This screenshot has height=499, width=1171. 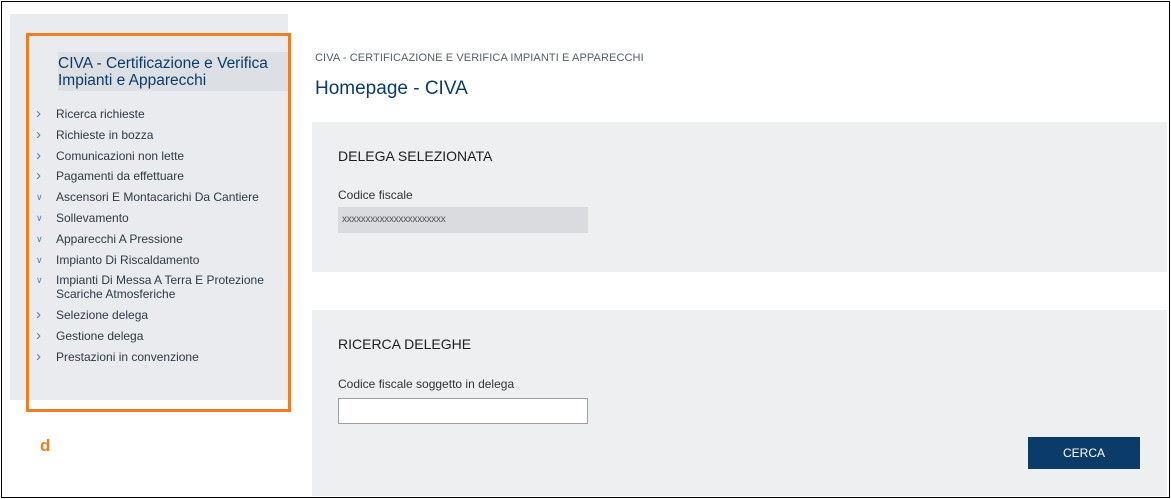 What do you see at coordinates (426, 384) in the screenshot?
I see `codice-fiscale-delega-label: Codice fiscale soggetto in delega` at bounding box center [426, 384].